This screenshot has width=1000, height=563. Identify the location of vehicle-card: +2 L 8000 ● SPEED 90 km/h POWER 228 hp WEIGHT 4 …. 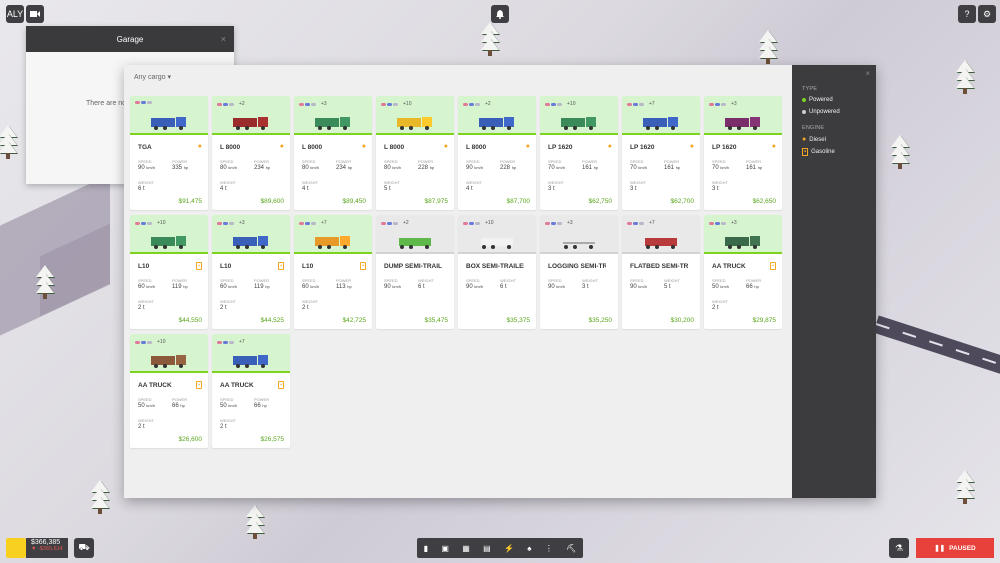
(497, 153).